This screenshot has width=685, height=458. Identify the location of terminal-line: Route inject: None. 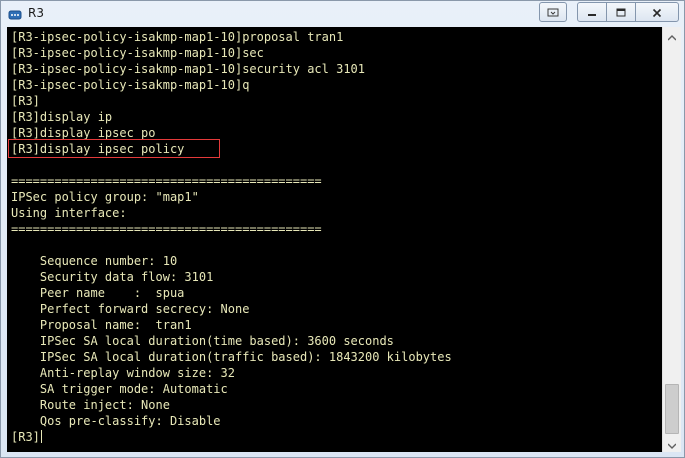
(90, 405).